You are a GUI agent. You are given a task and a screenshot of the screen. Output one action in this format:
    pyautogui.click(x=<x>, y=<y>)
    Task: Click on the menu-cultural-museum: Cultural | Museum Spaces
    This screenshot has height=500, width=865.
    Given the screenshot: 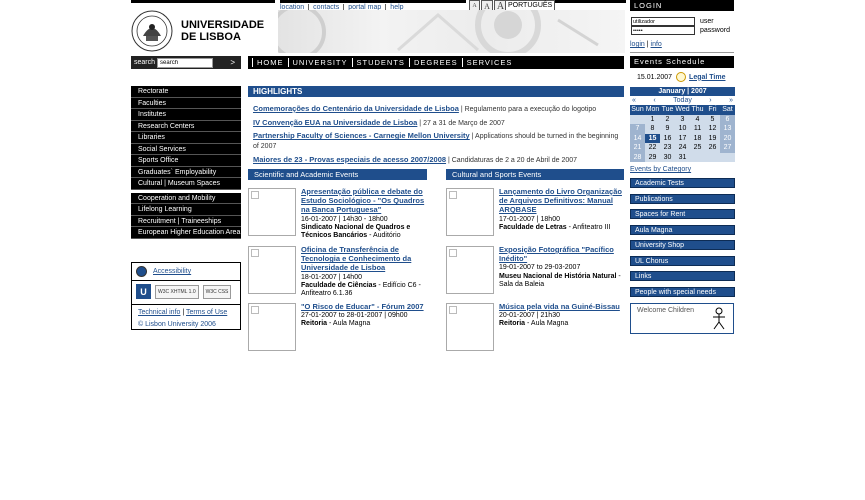 What is the action you would take?
    pyautogui.click(x=186, y=184)
    